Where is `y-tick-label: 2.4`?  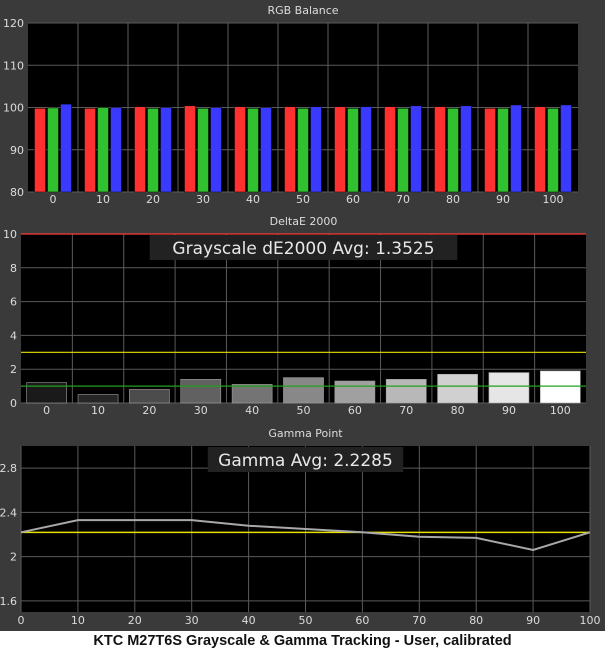
y-tick-label: 2.4 is located at coordinates (8, 512).